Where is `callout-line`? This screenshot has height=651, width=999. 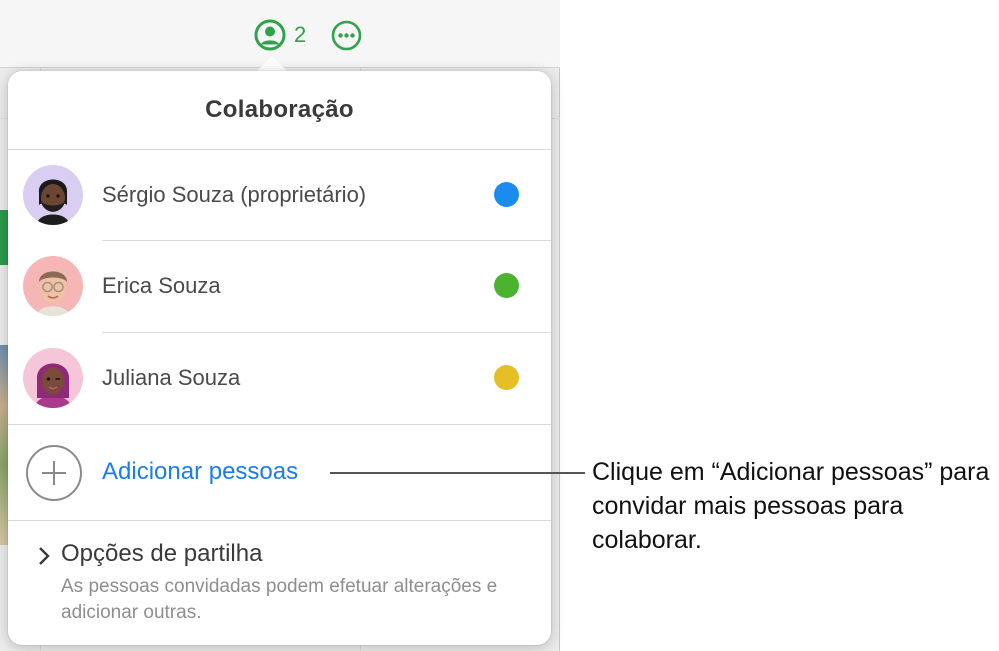 callout-line is located at coordinates (457, 473).